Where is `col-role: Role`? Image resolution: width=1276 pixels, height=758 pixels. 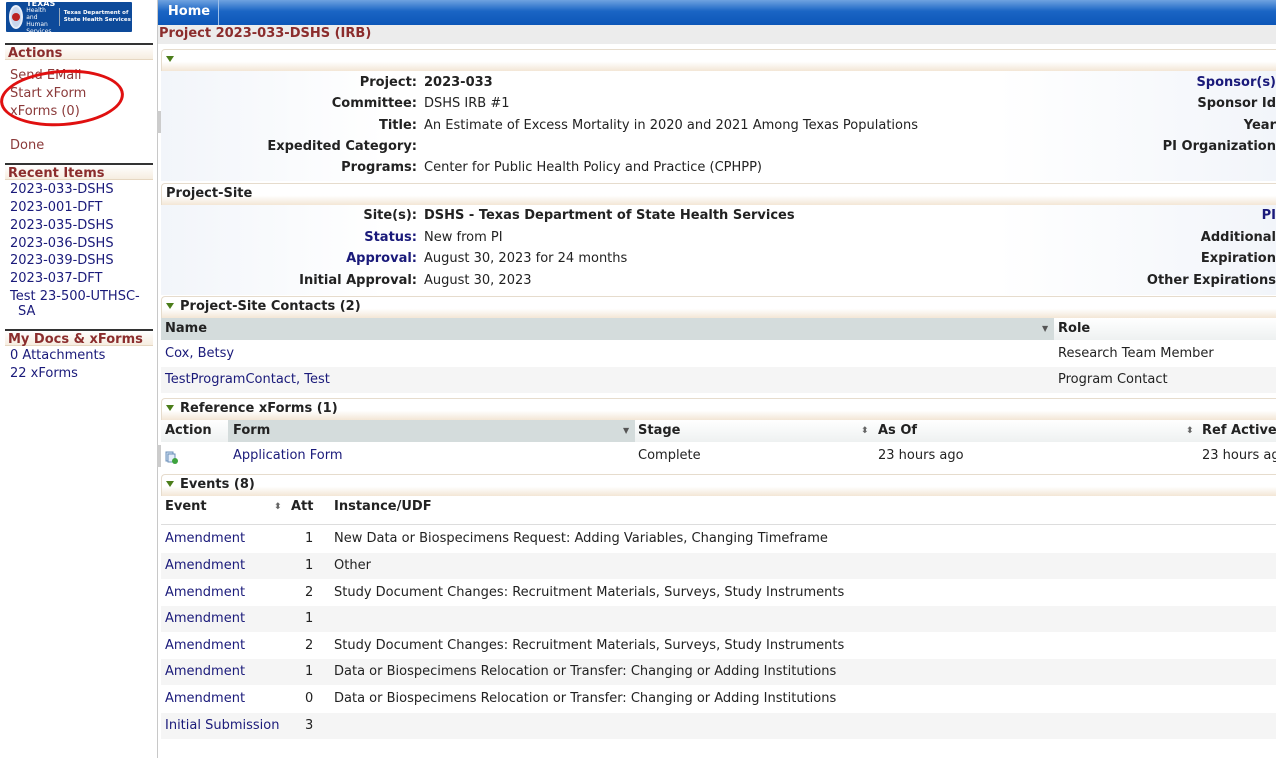
col-role: Role is located at coordinates (1074, 329).